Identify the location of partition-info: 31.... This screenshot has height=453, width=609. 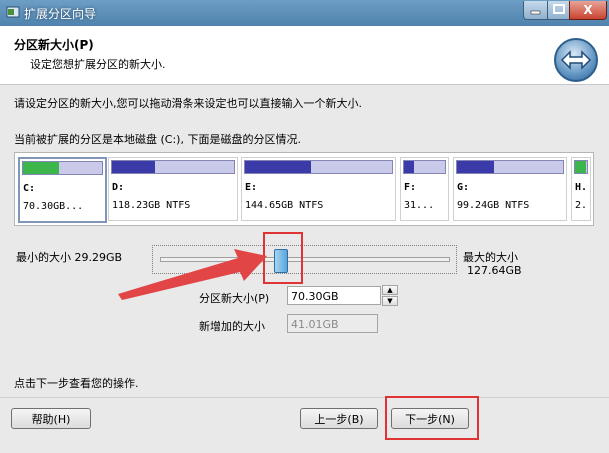
(419, 205).